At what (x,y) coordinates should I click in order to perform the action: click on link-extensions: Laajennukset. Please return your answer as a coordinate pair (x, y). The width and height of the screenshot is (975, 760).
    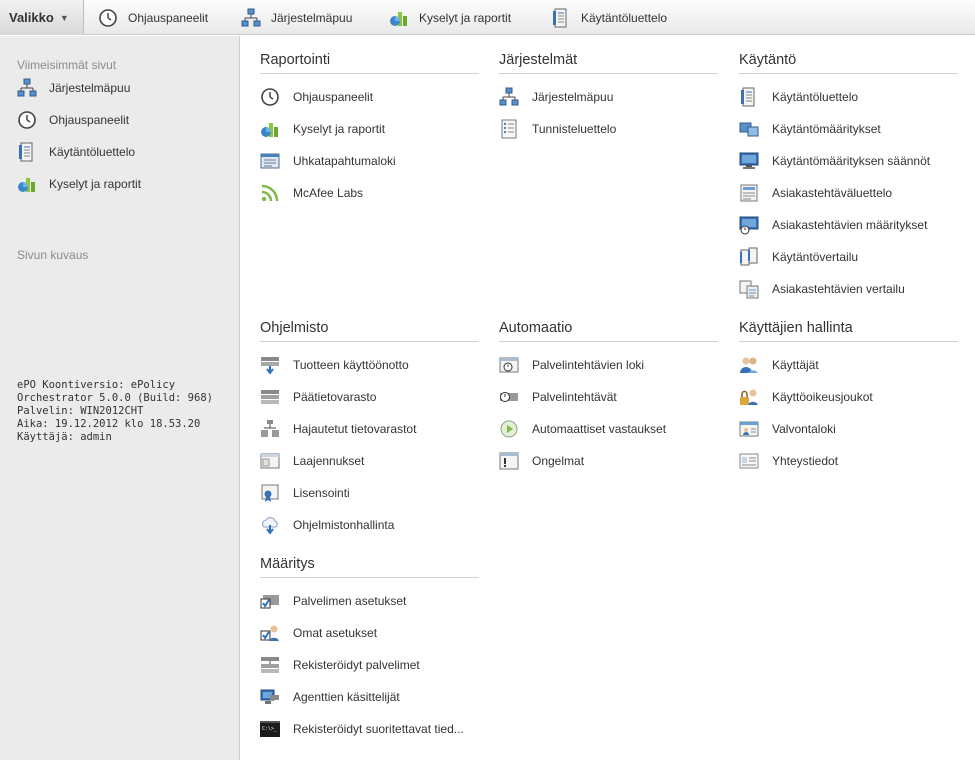
    Looking at the image, I should click on (312, 461).